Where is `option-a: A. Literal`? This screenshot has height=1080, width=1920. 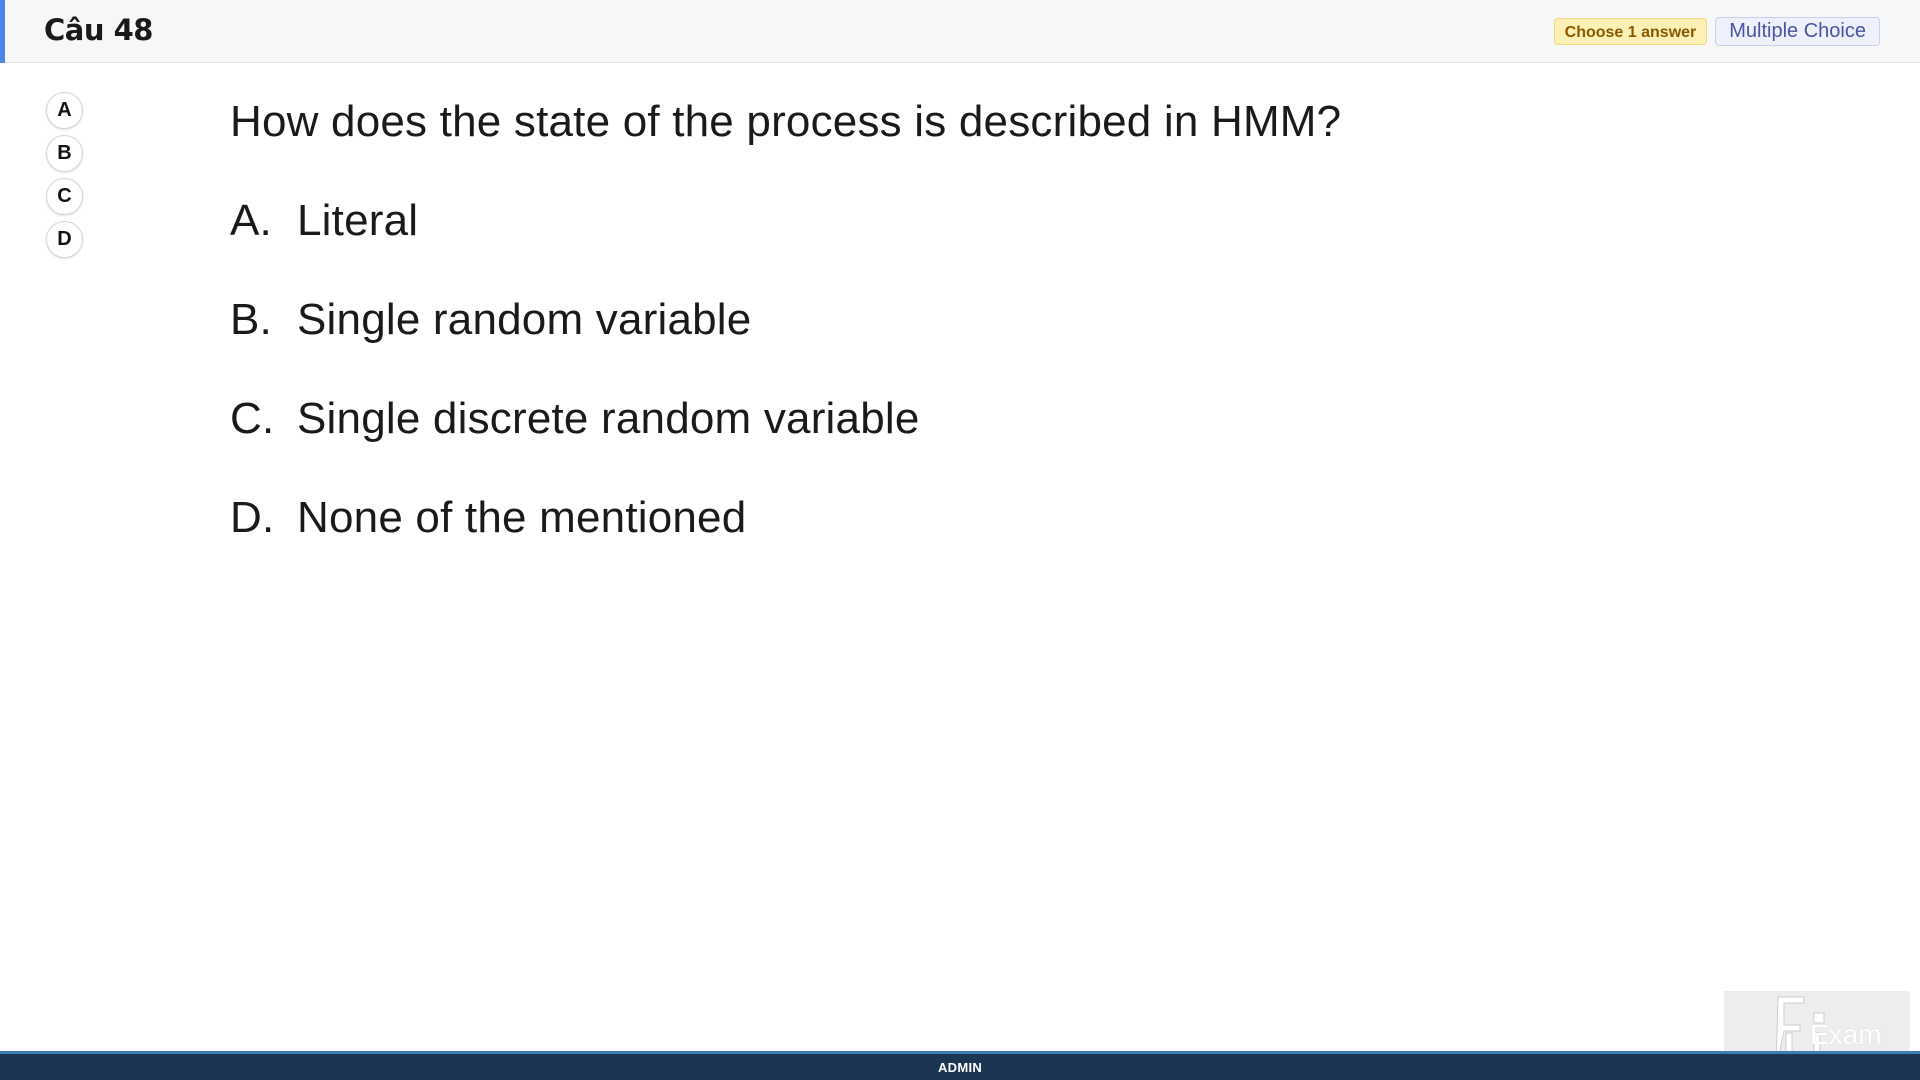
option-a: A. Literal is located at coordinates (324, 221).